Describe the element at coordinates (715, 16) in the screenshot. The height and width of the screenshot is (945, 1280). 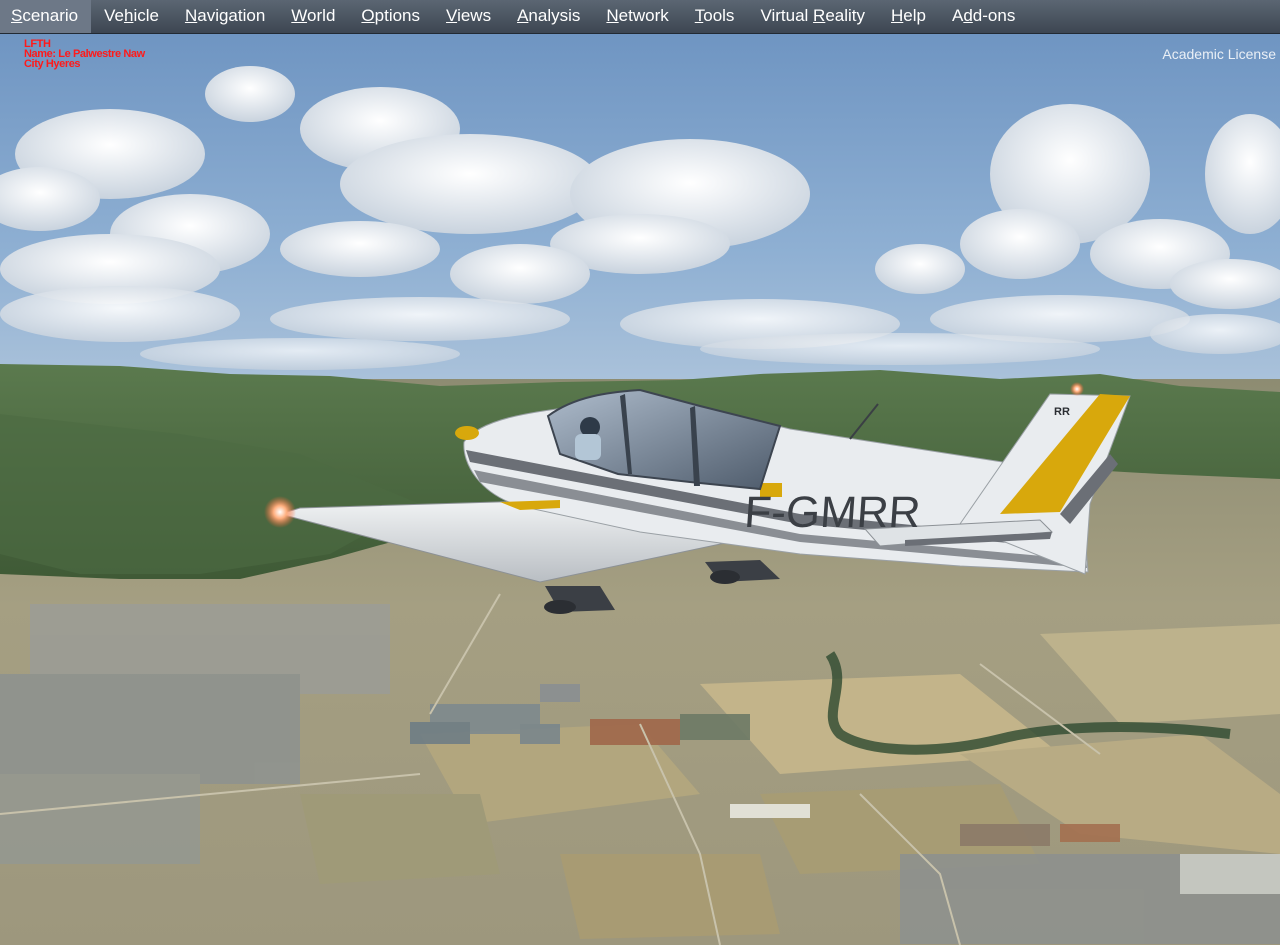
I see `menu-tools: Tools` at that location.